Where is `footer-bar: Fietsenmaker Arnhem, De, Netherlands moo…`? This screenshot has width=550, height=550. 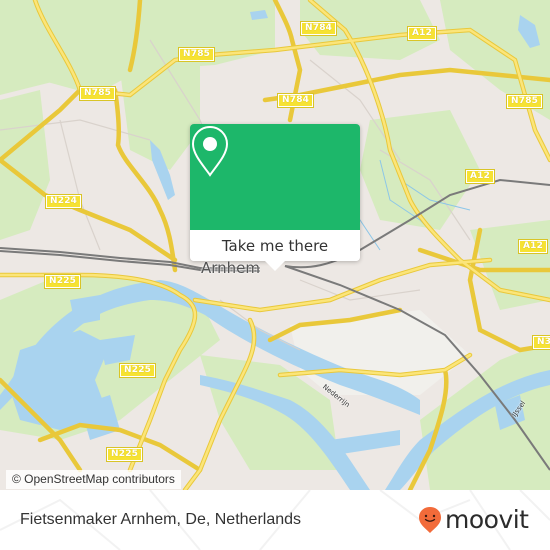
footer-bar: Fietsenmaker Arnhem, De, Netherlands moo… is located at coordinates (275, 520).